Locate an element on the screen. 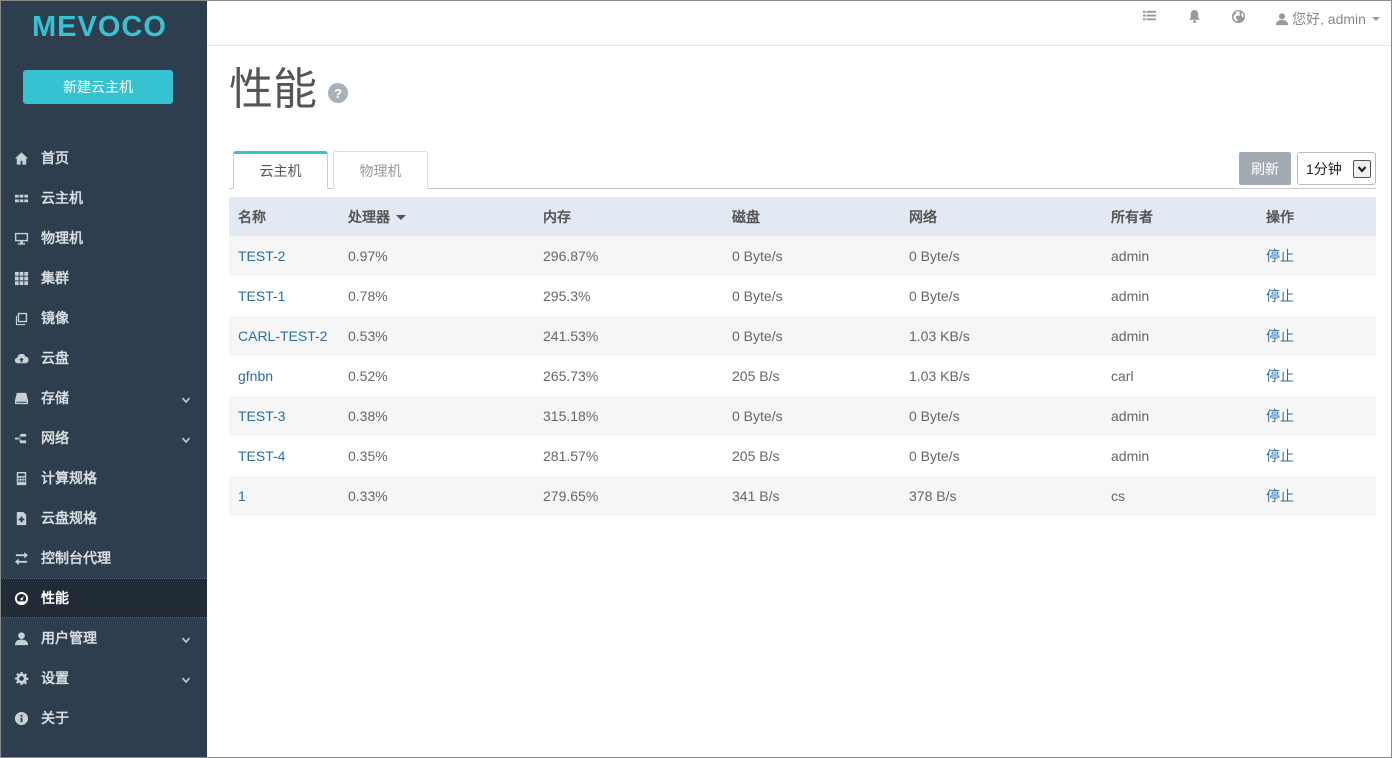 The height and width of the screenshot is (758, 1392). column-header-memory: 内存 is located at coordinates (628, 216).